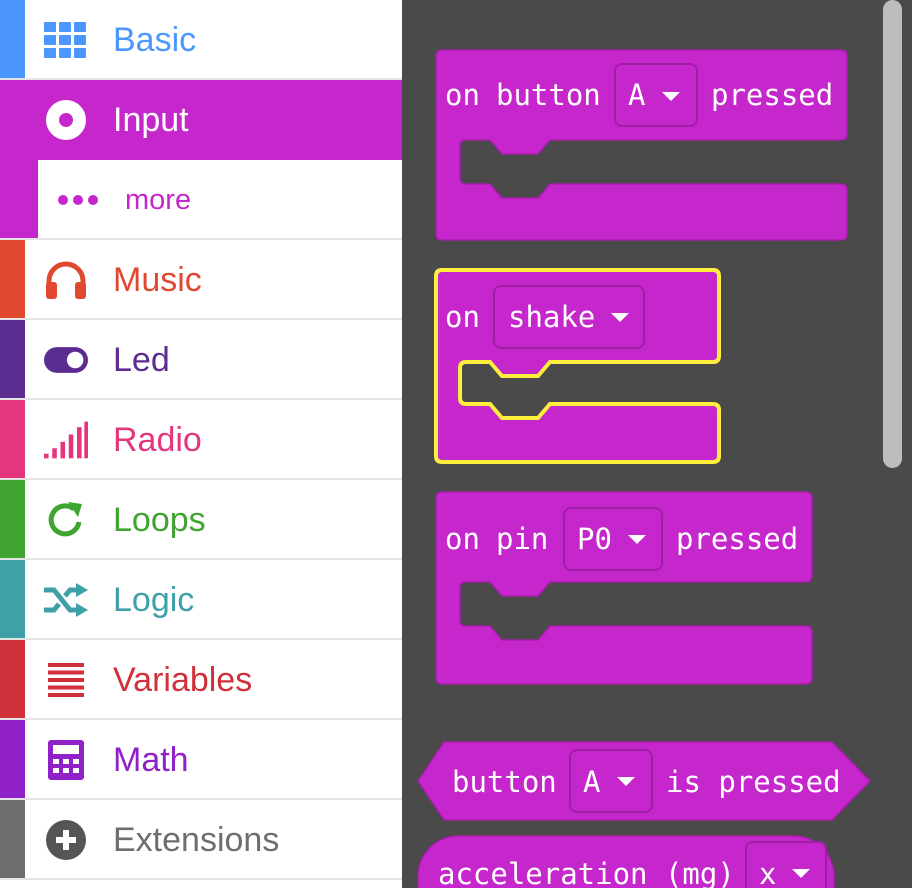 The width and height of the screenshot is (912, 888). Describe the element at coordinates (892, 234) in the screenshot. I see `workspace-scrollbar` at that location.